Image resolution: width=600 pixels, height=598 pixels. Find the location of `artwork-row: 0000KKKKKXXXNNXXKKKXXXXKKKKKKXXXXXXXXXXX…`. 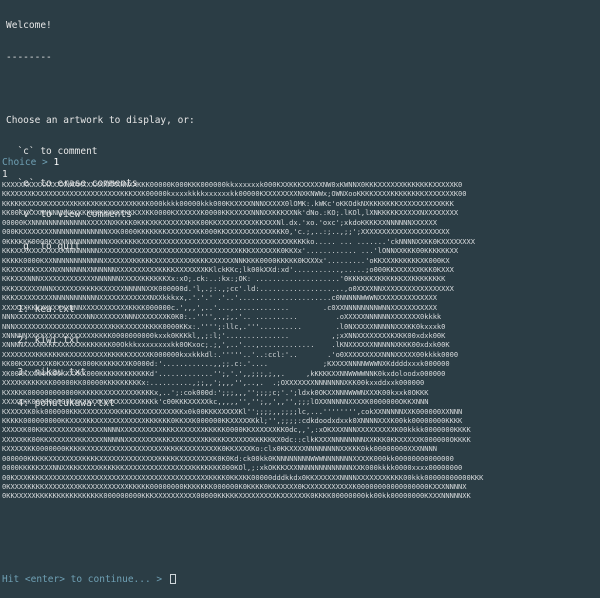

artwork-row: 0000KKKKKXXXNNXXKKKXXXXKKKKKKXXXXXXXXXXX… is located at coordinates (232, 468).